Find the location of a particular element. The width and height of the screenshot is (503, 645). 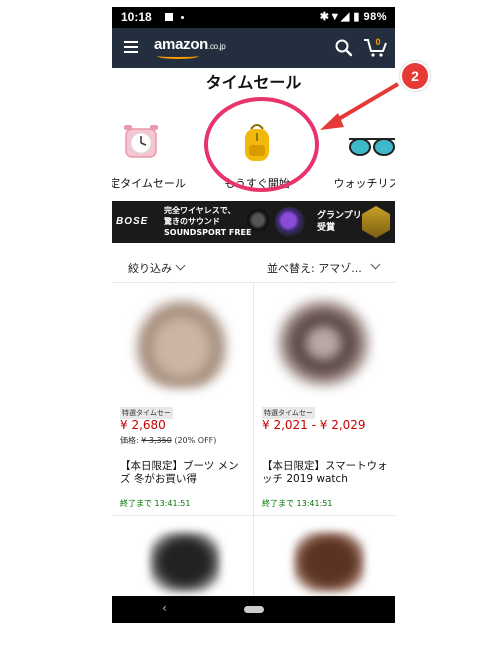

amazon-logo: amazon.co.jp is located at coordinates (190, 47).